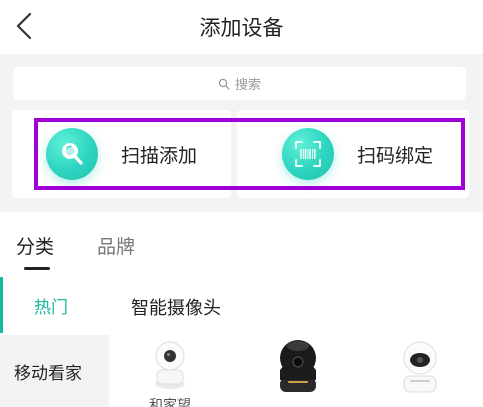  What do you see at coordinates (35, 245) in the screenshot?
I see `tab-category: 分类` at bounding box center [35, 245].